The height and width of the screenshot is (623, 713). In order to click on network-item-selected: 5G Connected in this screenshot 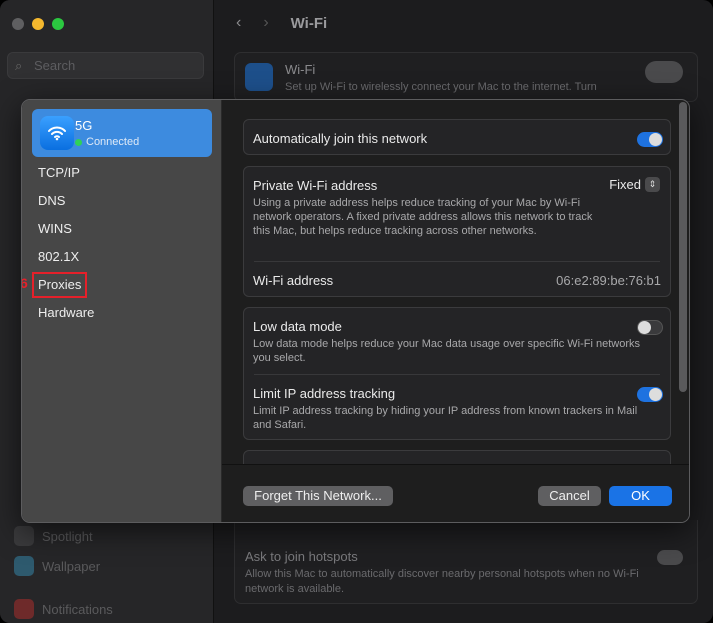, I will do `click(122, 133)`.